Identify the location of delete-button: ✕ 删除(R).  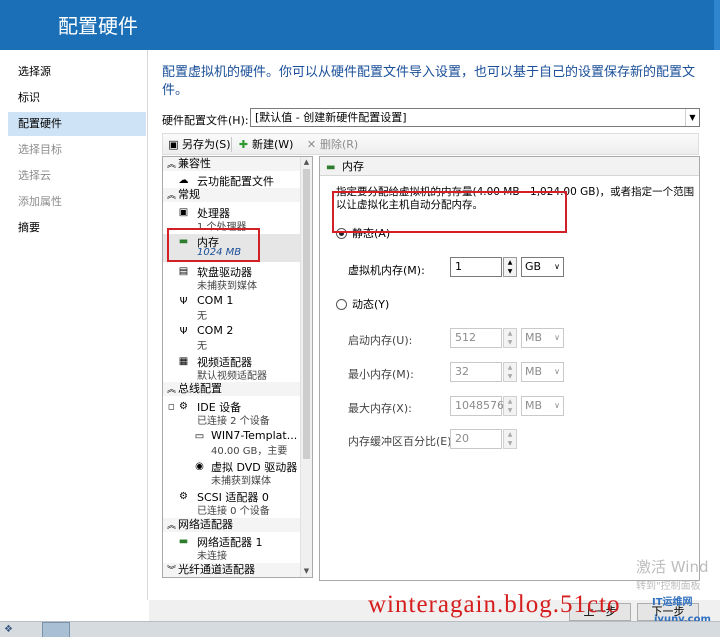
(331, 144).